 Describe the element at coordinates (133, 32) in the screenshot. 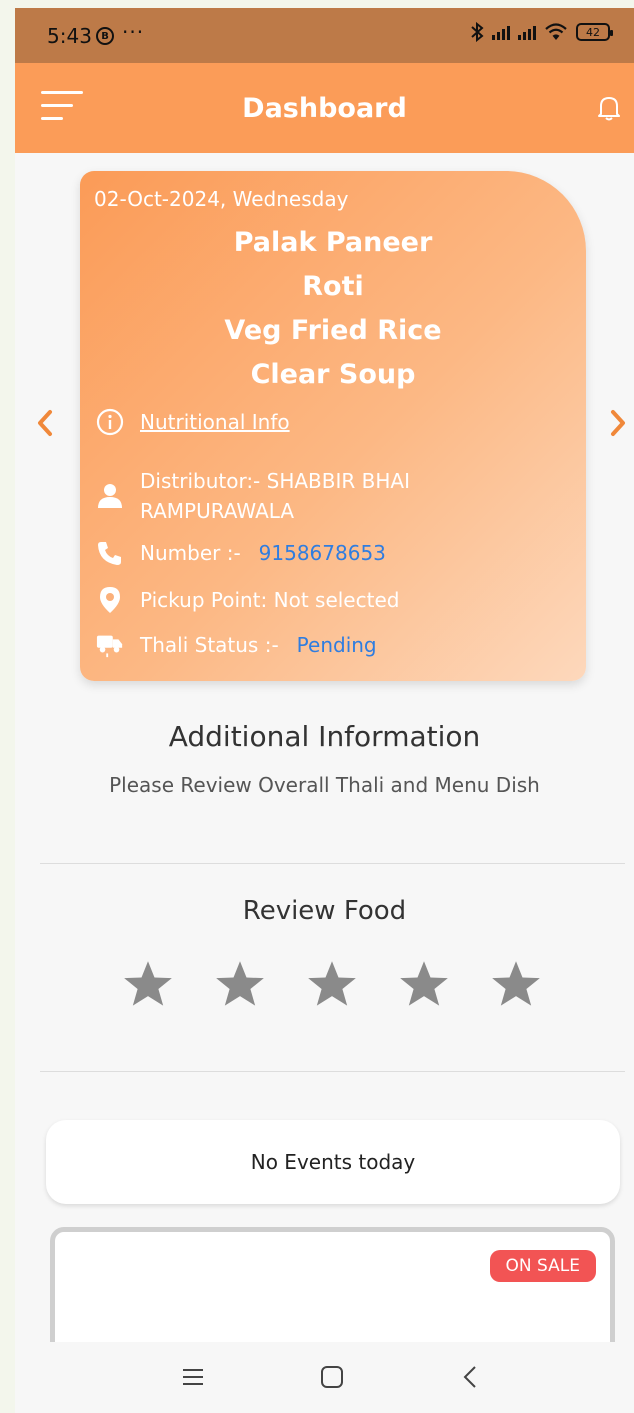

I see `more-notifications-icon: ···` at that location.